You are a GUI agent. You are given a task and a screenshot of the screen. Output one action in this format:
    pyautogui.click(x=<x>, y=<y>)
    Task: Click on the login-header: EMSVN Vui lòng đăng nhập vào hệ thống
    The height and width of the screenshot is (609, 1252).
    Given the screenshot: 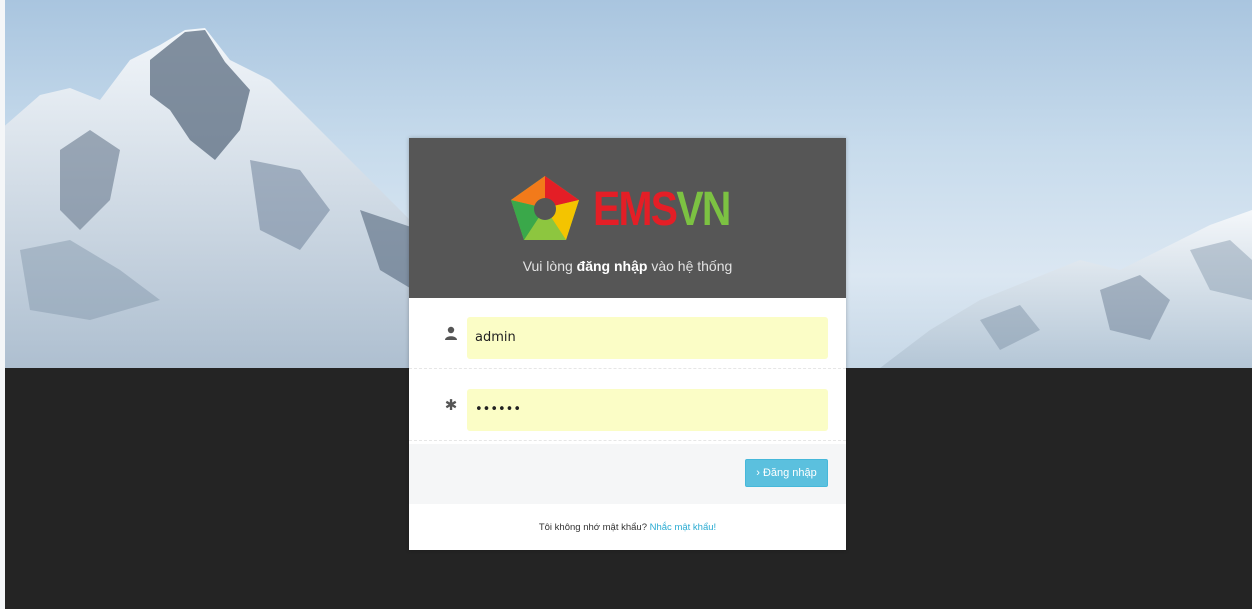 What is the action you would take?
    pyautogui.click(x=627, y=218)
    